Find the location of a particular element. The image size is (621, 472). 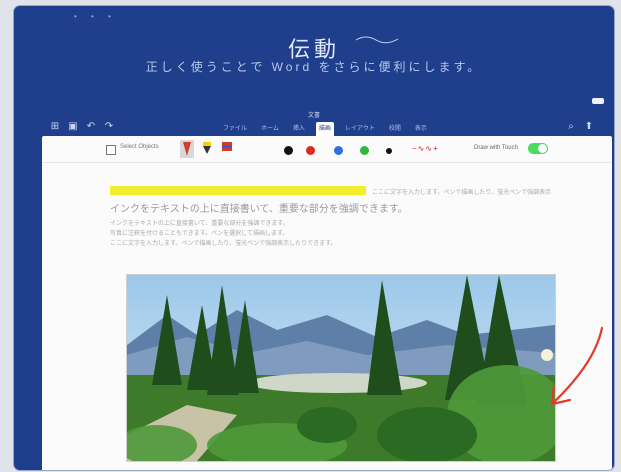

body-line-2: 写真に注釈を付けることもできます。ペンを選択して描画します。 is located at coordinates (199, 234).